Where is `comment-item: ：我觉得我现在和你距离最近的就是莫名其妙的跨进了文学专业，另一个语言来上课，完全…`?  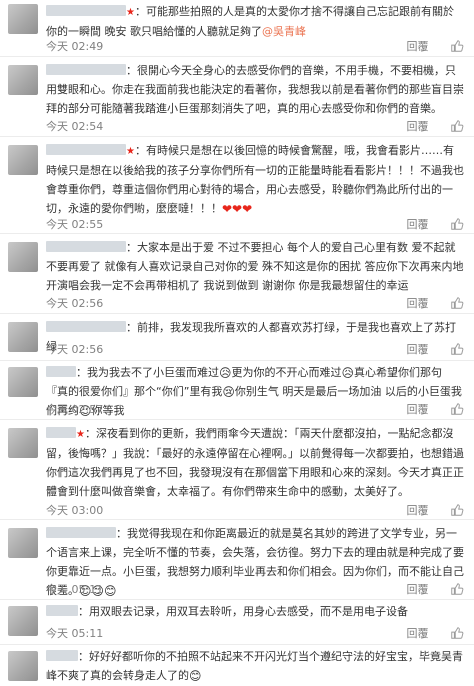
comment-item: ：我觉得我现在和你距离最近的就是莫名其妙的跨进了文学专业，另一个语言来上课，完全… is located at coordinates (237, 560).